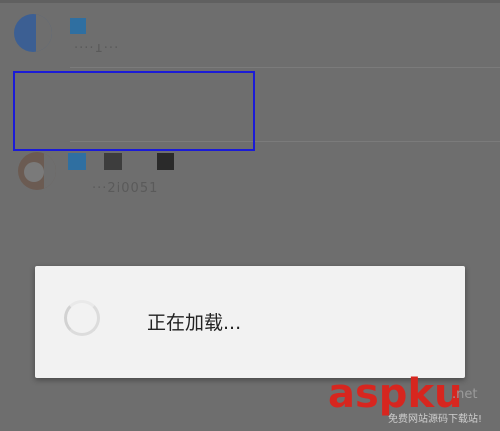 The width and height of the screenshot is (500, 431). What do you see at coordinates (125, 189) in the screenshot?
I see `list-item-subtext: ···2i0051` at bounding box center [125, 189].